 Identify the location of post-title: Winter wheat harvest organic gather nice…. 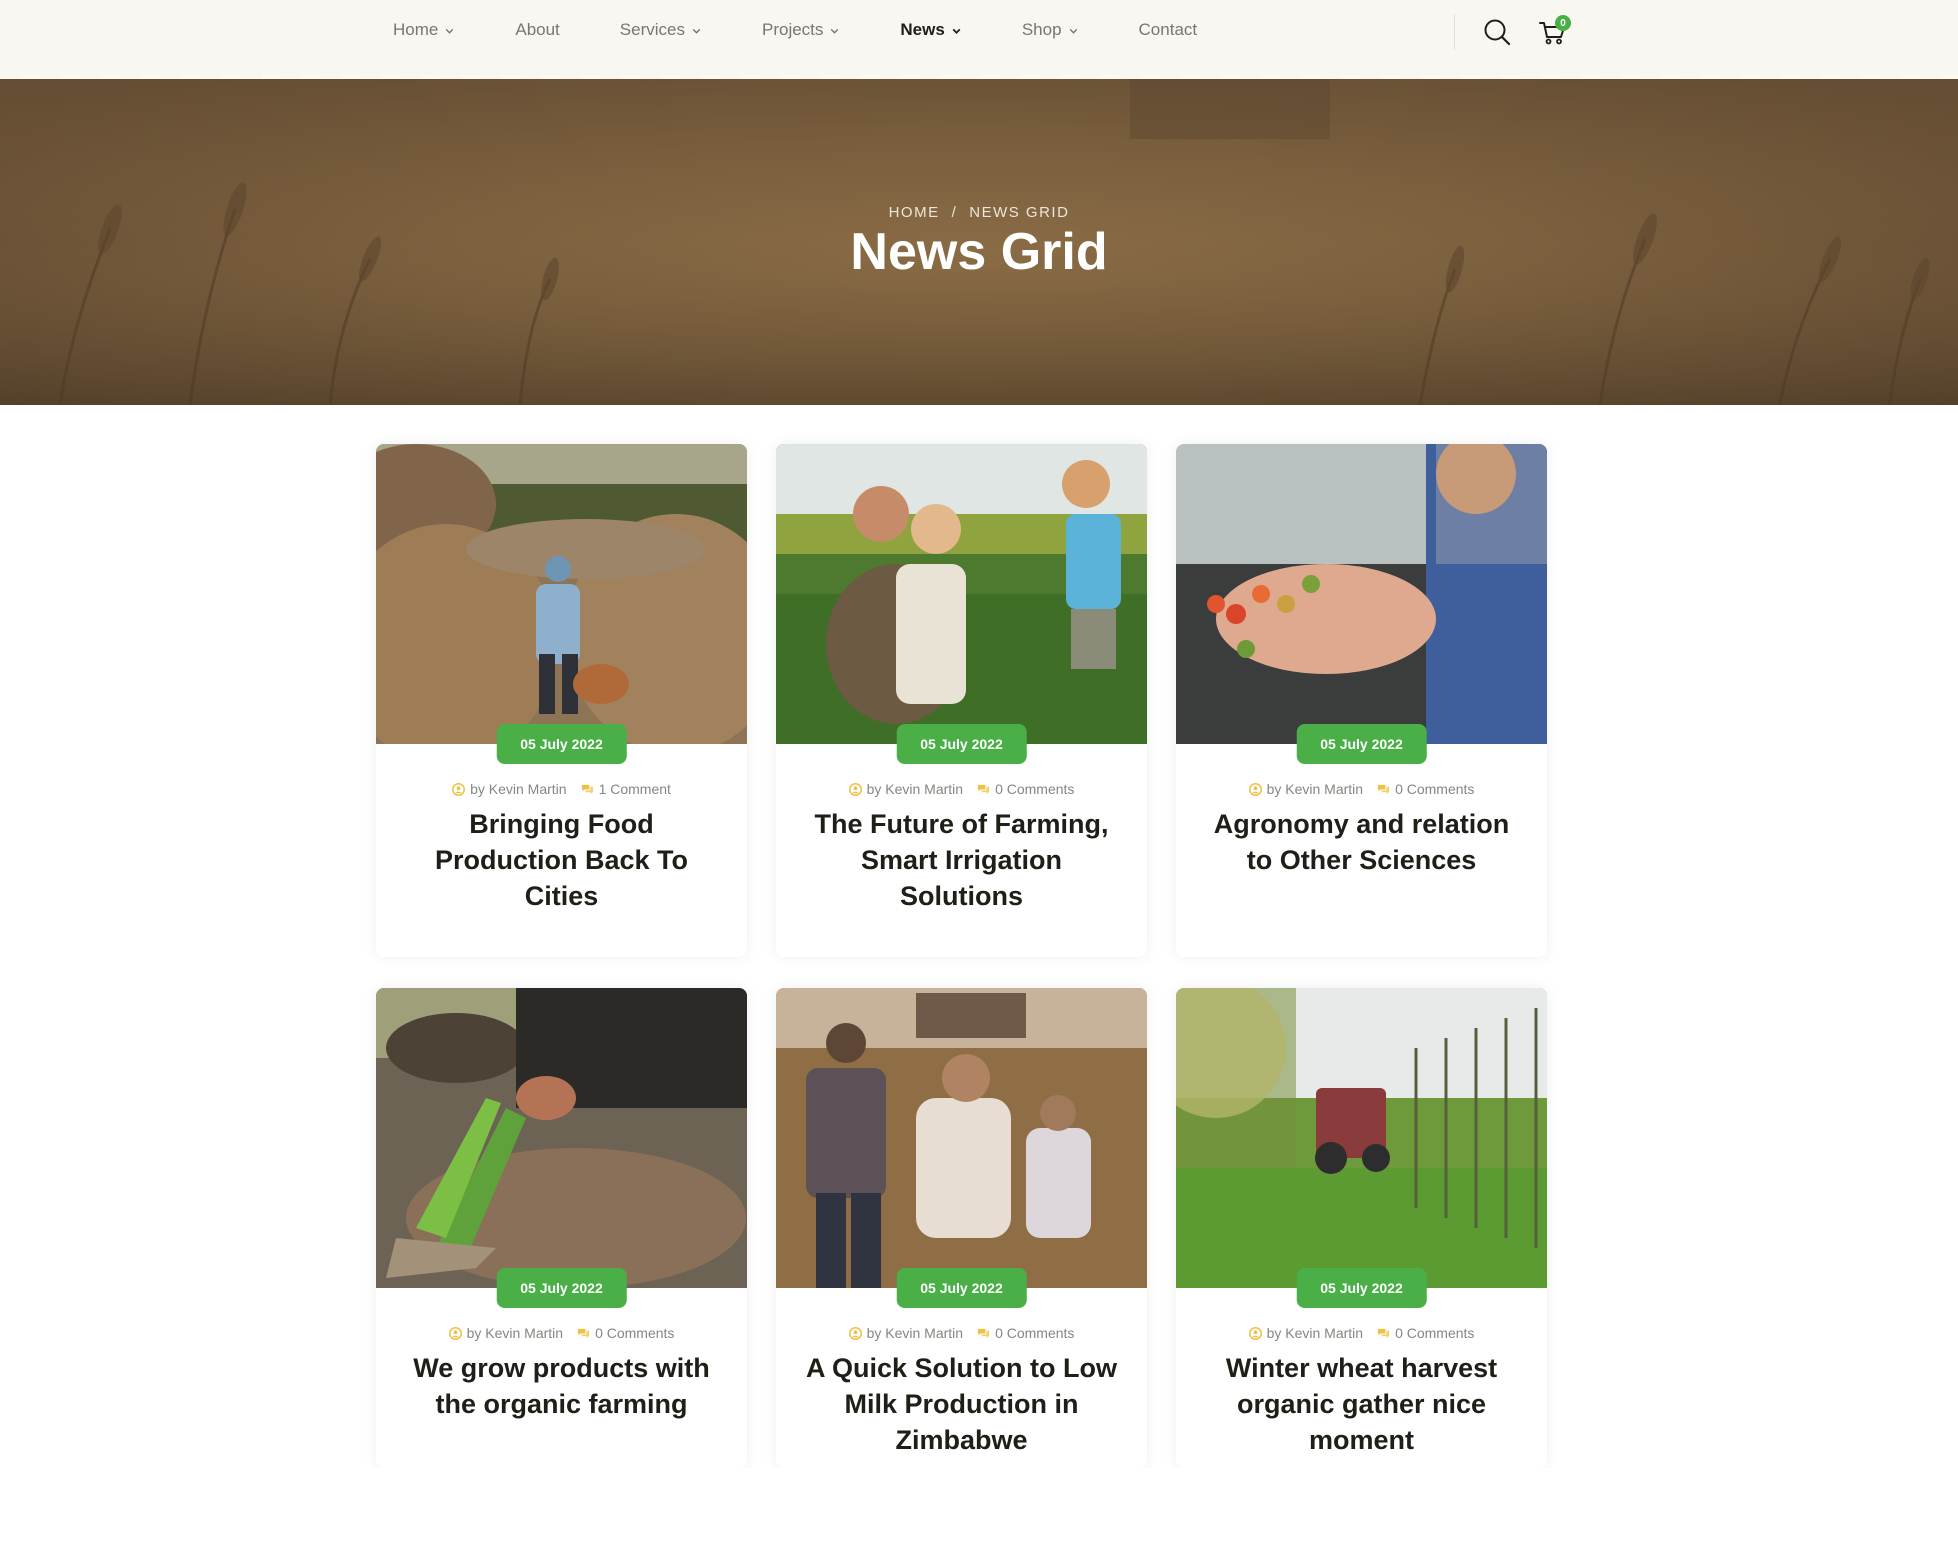
(1361, 1404).